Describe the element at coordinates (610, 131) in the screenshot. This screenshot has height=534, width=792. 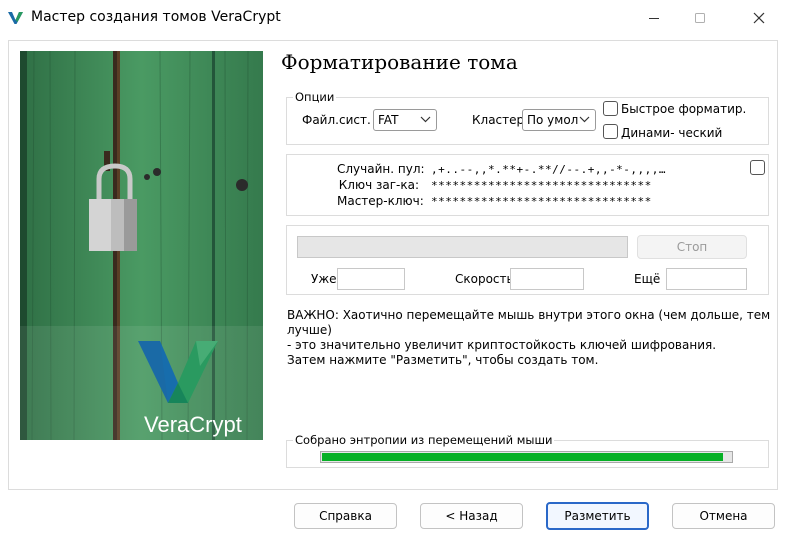
I see `dynamic-checkbox` at that location.